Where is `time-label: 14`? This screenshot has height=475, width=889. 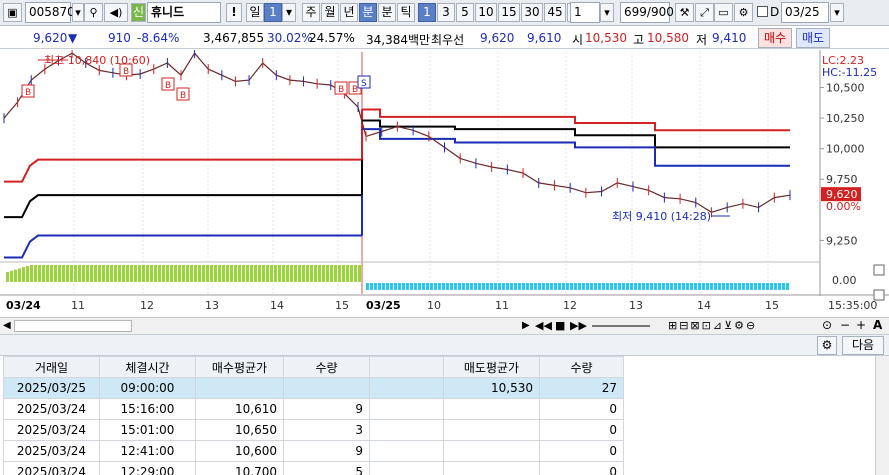 time-label: 14 is located at coordinates (277, 305).